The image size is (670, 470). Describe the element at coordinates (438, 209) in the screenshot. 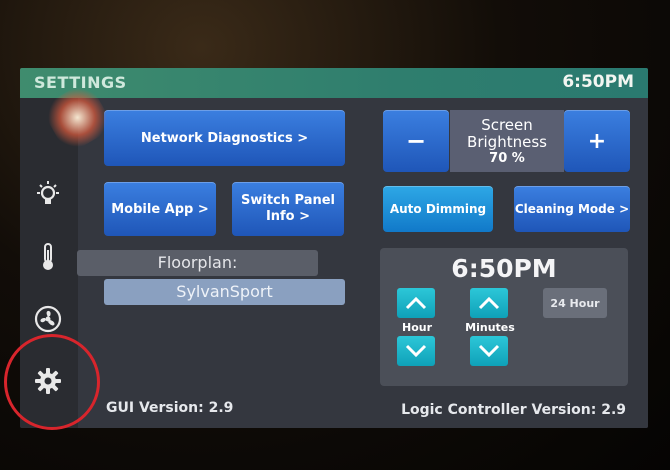

I see `auto-dimming-button: Auto Dimming` at that location.